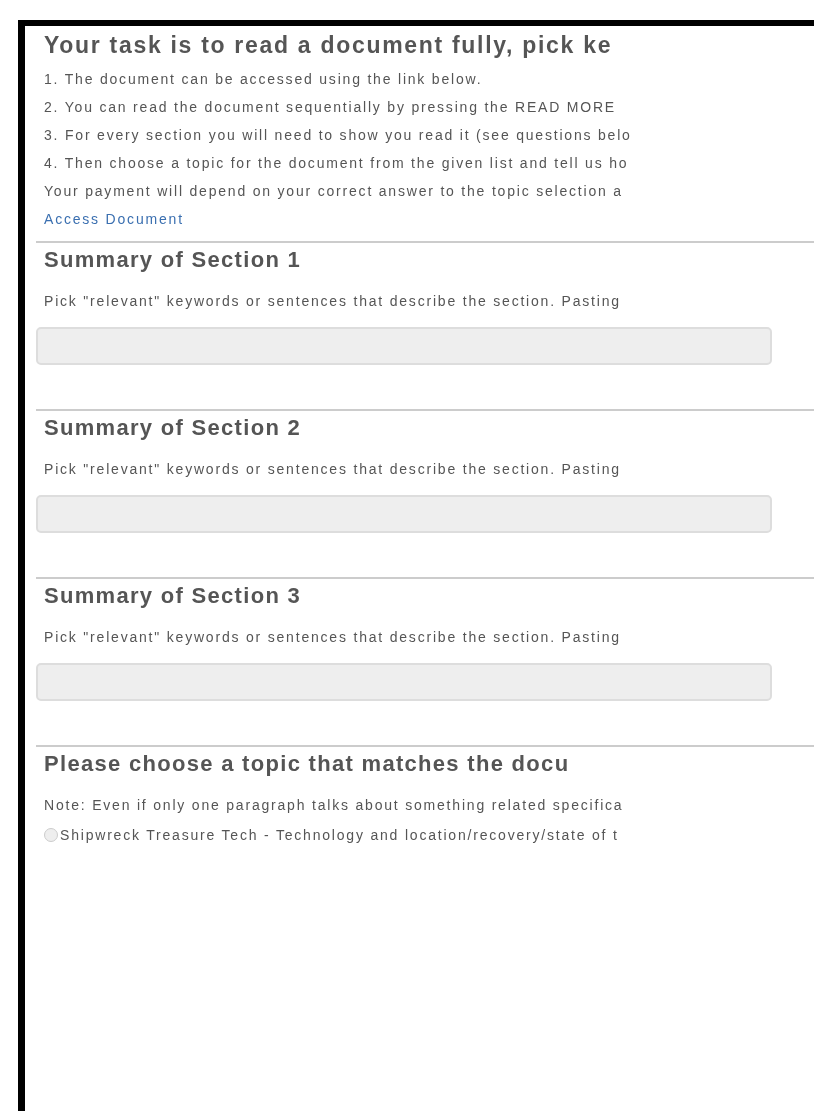 The height and width of the screenshot is (1111, 814). Describe the element at coordinates (334, 805) in the screenshot. I see `topic-note: Note: Even if only one paragraph talks about something related specifica` at that location.